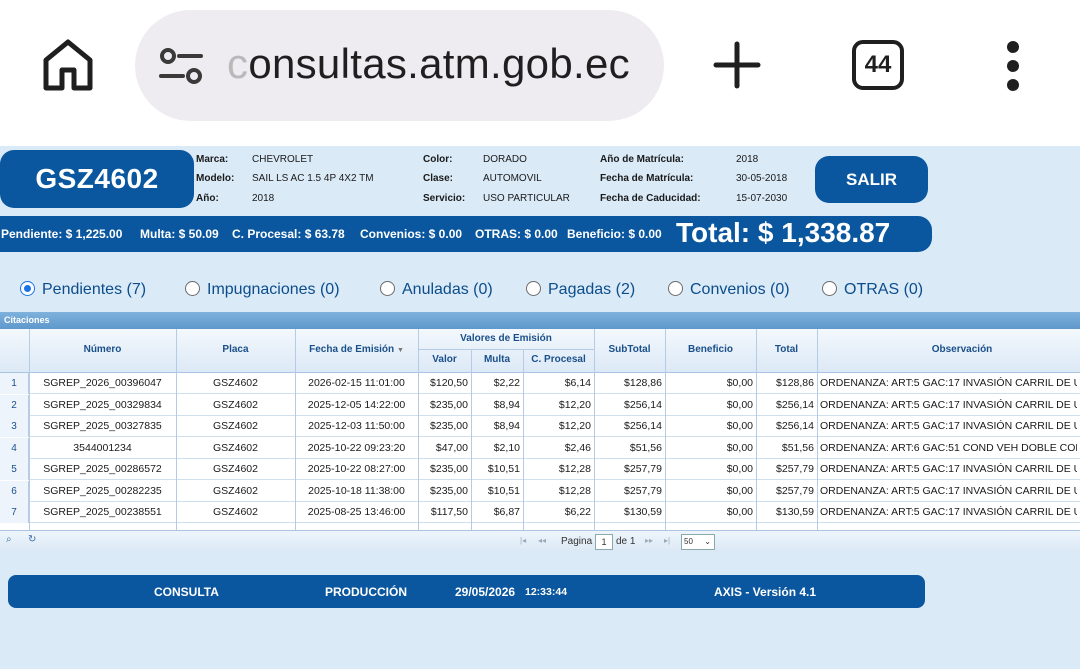 The image size is (1080, 669). Describe the element at coordinates (574, 490) in the screenshot. I see `cell-procesal: $12,28` at that location.